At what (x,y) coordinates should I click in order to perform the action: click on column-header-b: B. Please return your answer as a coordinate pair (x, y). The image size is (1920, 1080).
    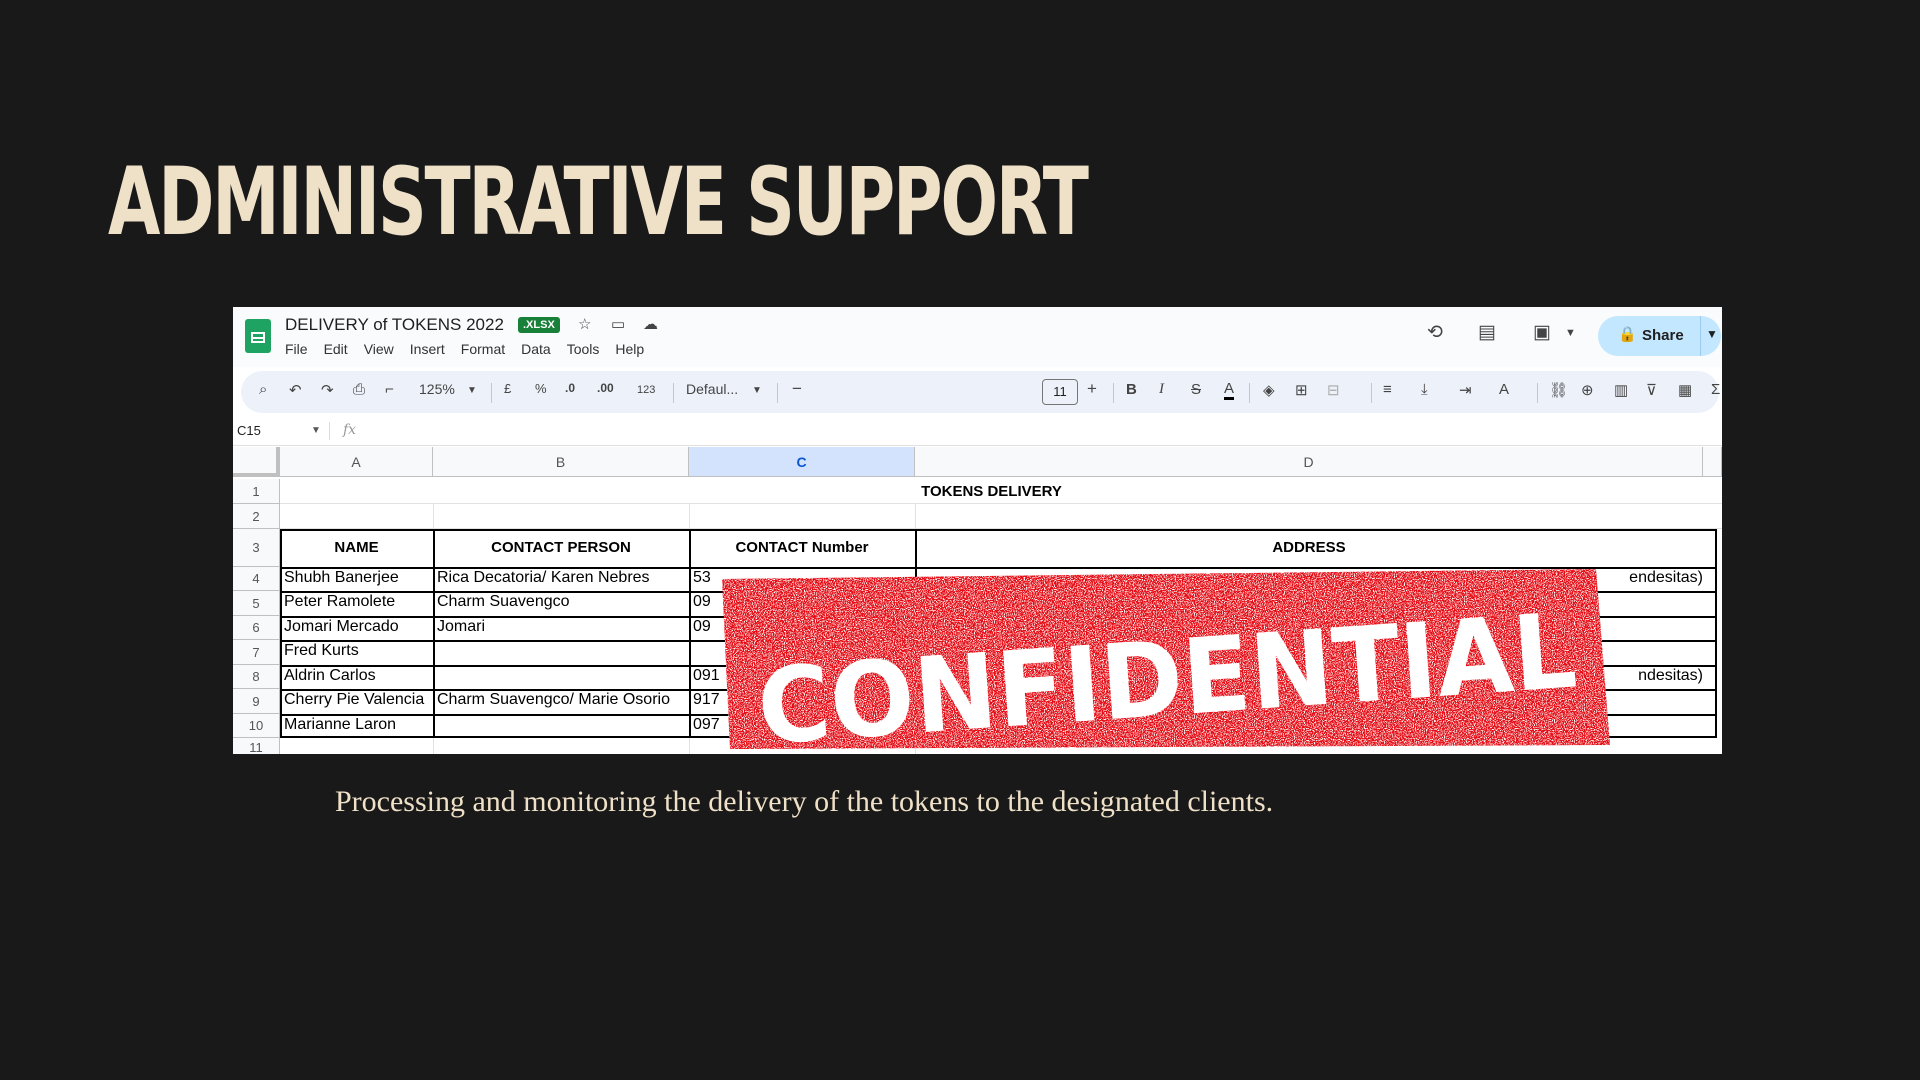
    Looking at the image, I should click on (561, 462).